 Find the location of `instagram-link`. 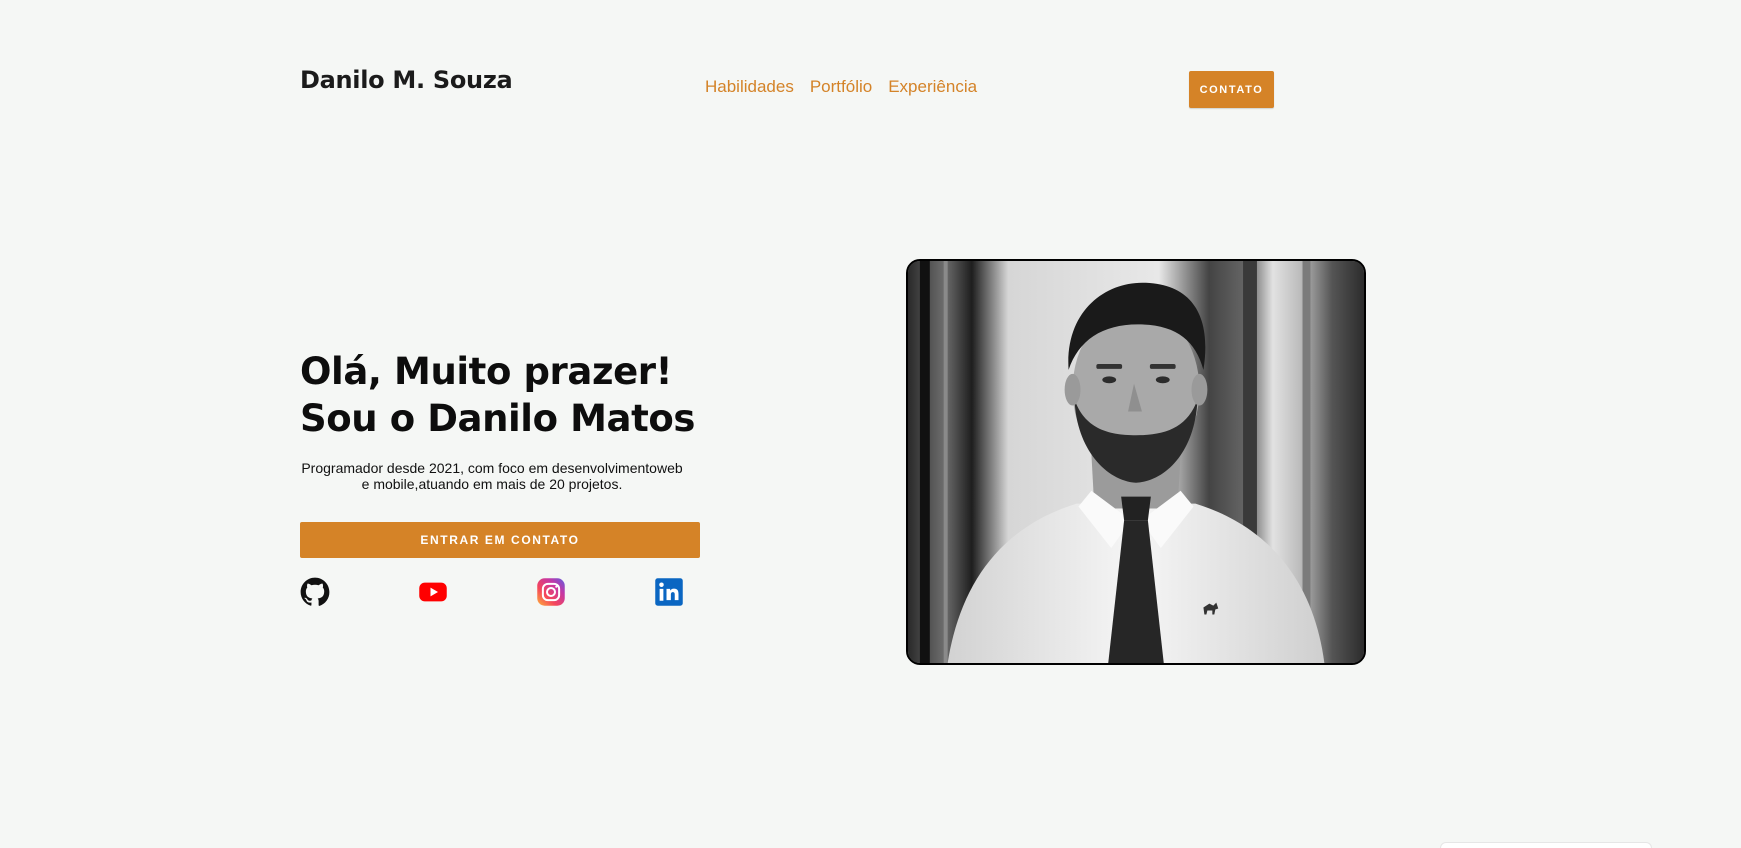

instagram-link is located at coordinates (551, 592).